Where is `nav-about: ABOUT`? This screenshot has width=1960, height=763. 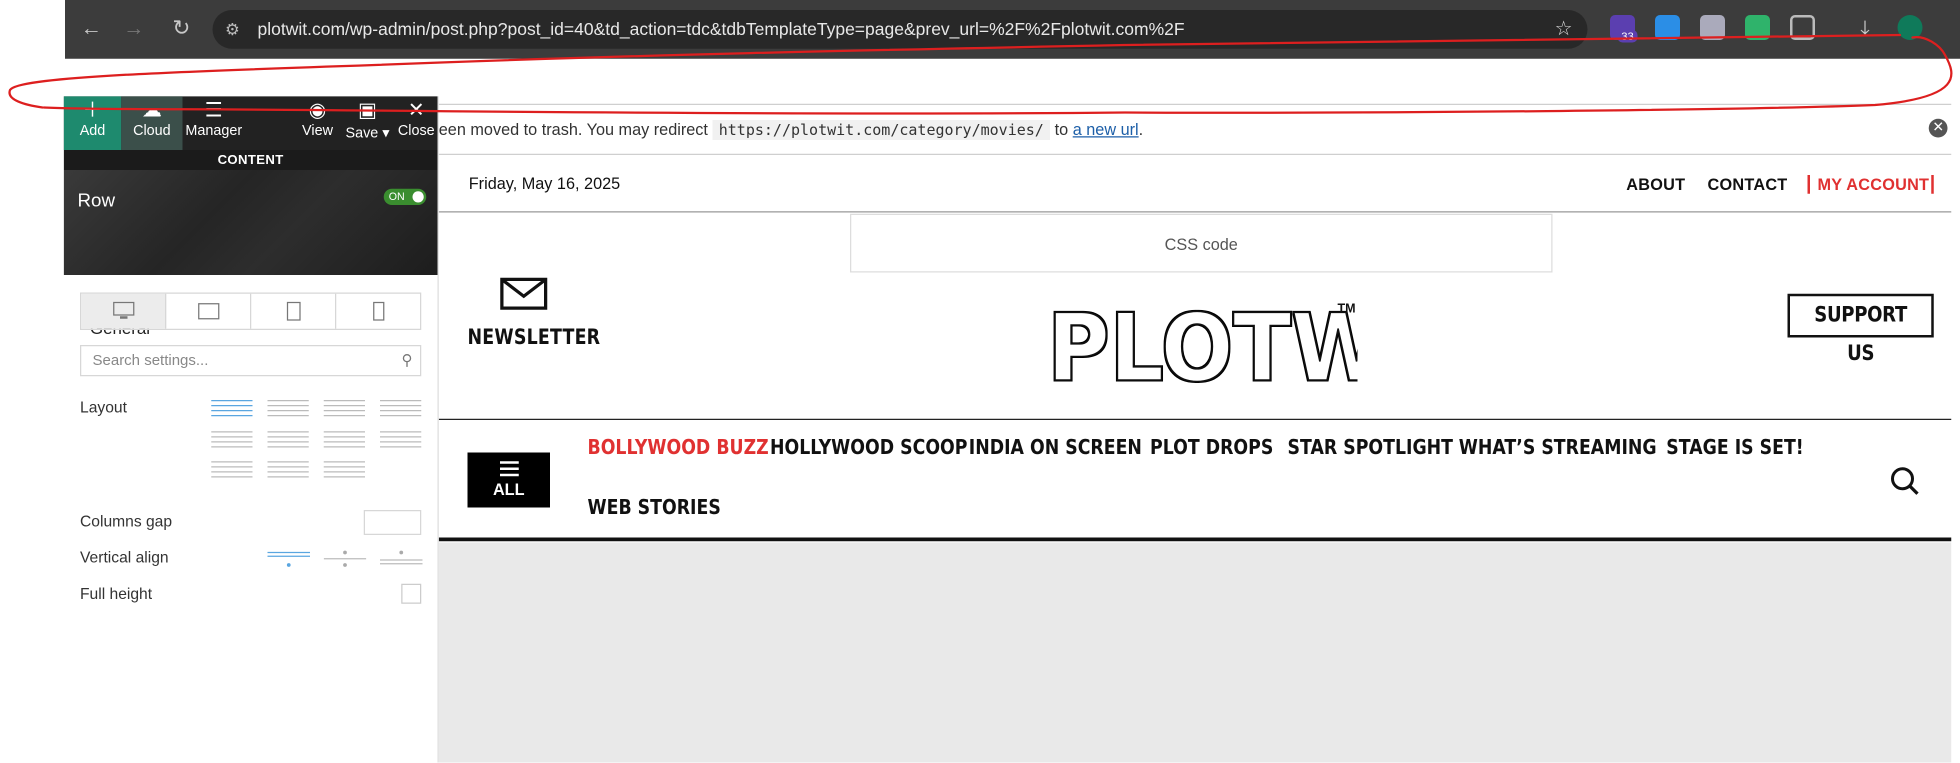 nav-about: ABOUT is located at coordinates (1655, 184).